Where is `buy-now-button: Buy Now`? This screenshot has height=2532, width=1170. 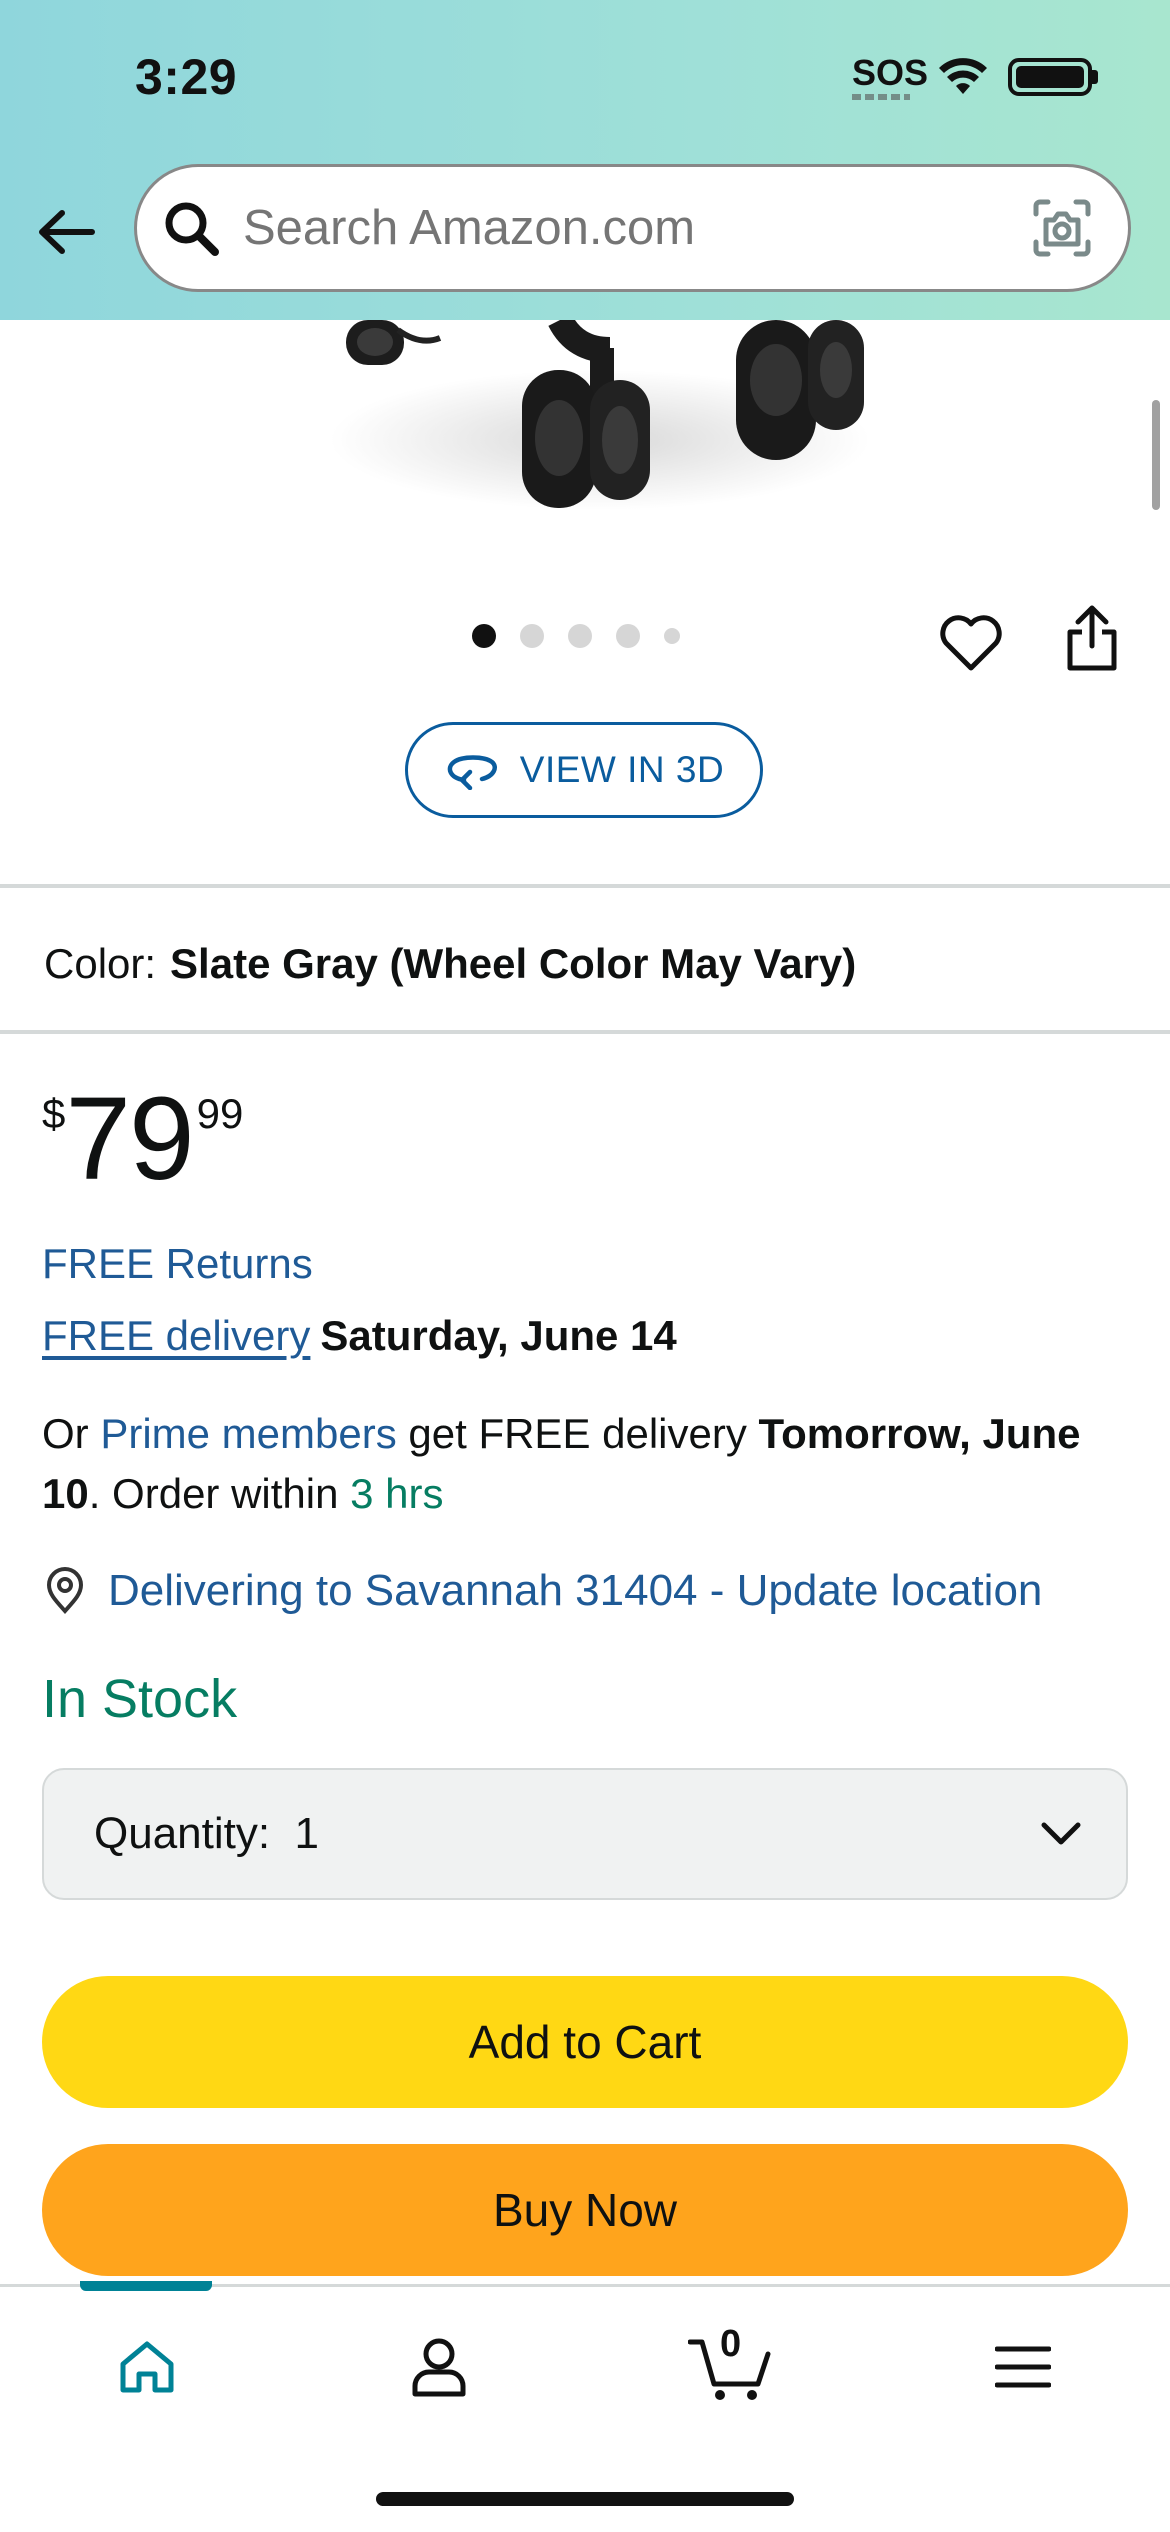 buy-now-button: Buy Now is located at coordinates (585, 2210).